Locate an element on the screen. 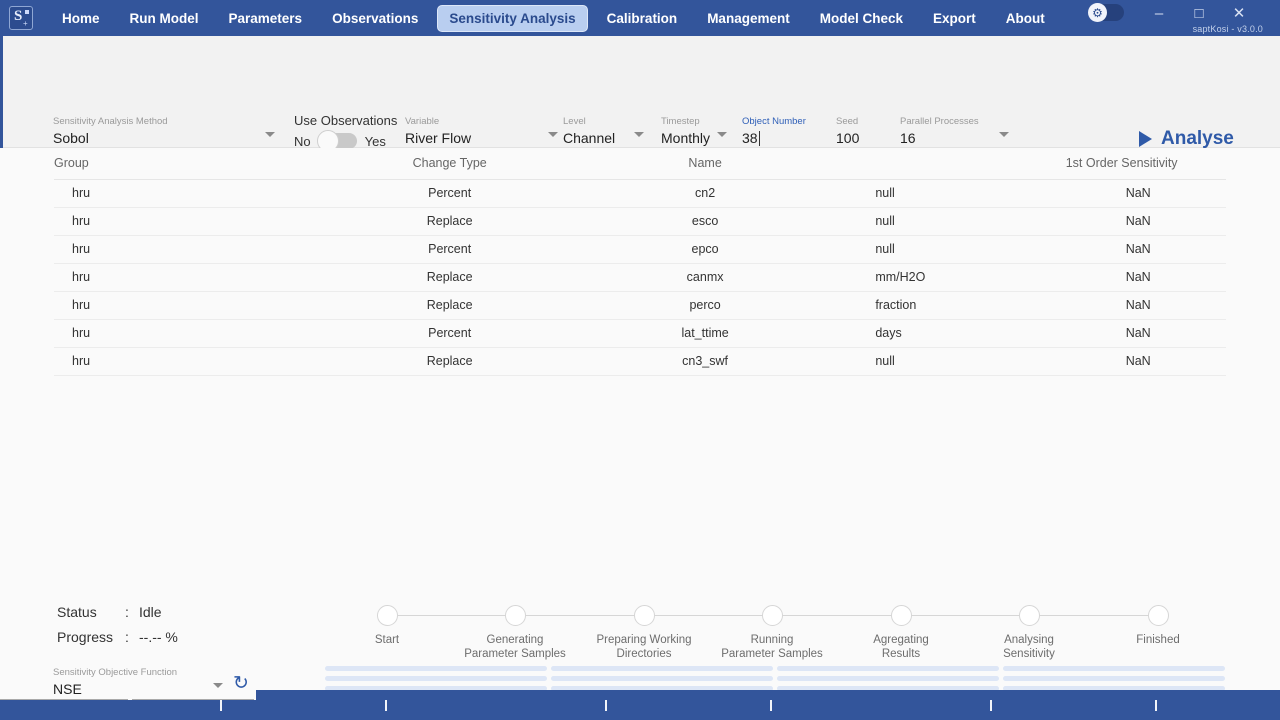  menu-item-run-model: Run Model is located at coordinates (164, 18).